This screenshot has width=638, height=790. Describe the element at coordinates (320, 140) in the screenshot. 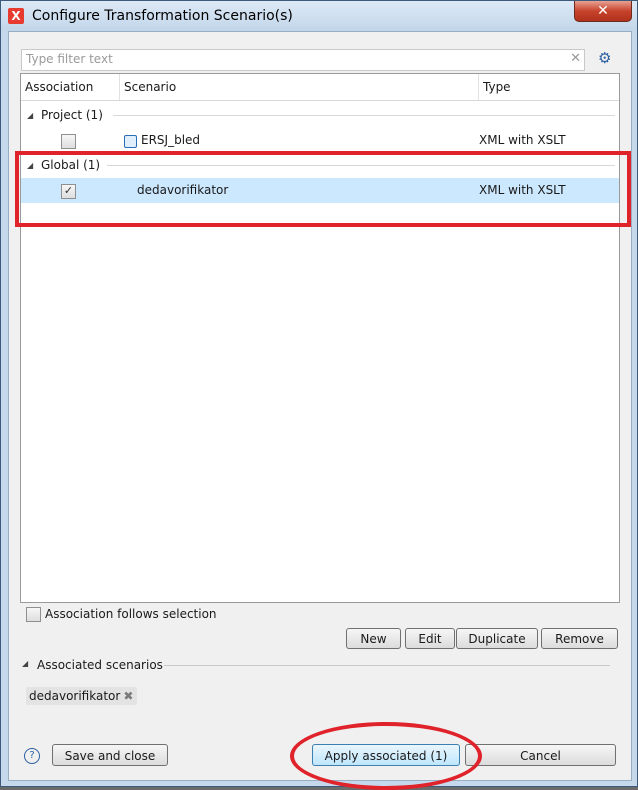

I see `table-row: ERSJ_bled XML with XSLT` at that location.